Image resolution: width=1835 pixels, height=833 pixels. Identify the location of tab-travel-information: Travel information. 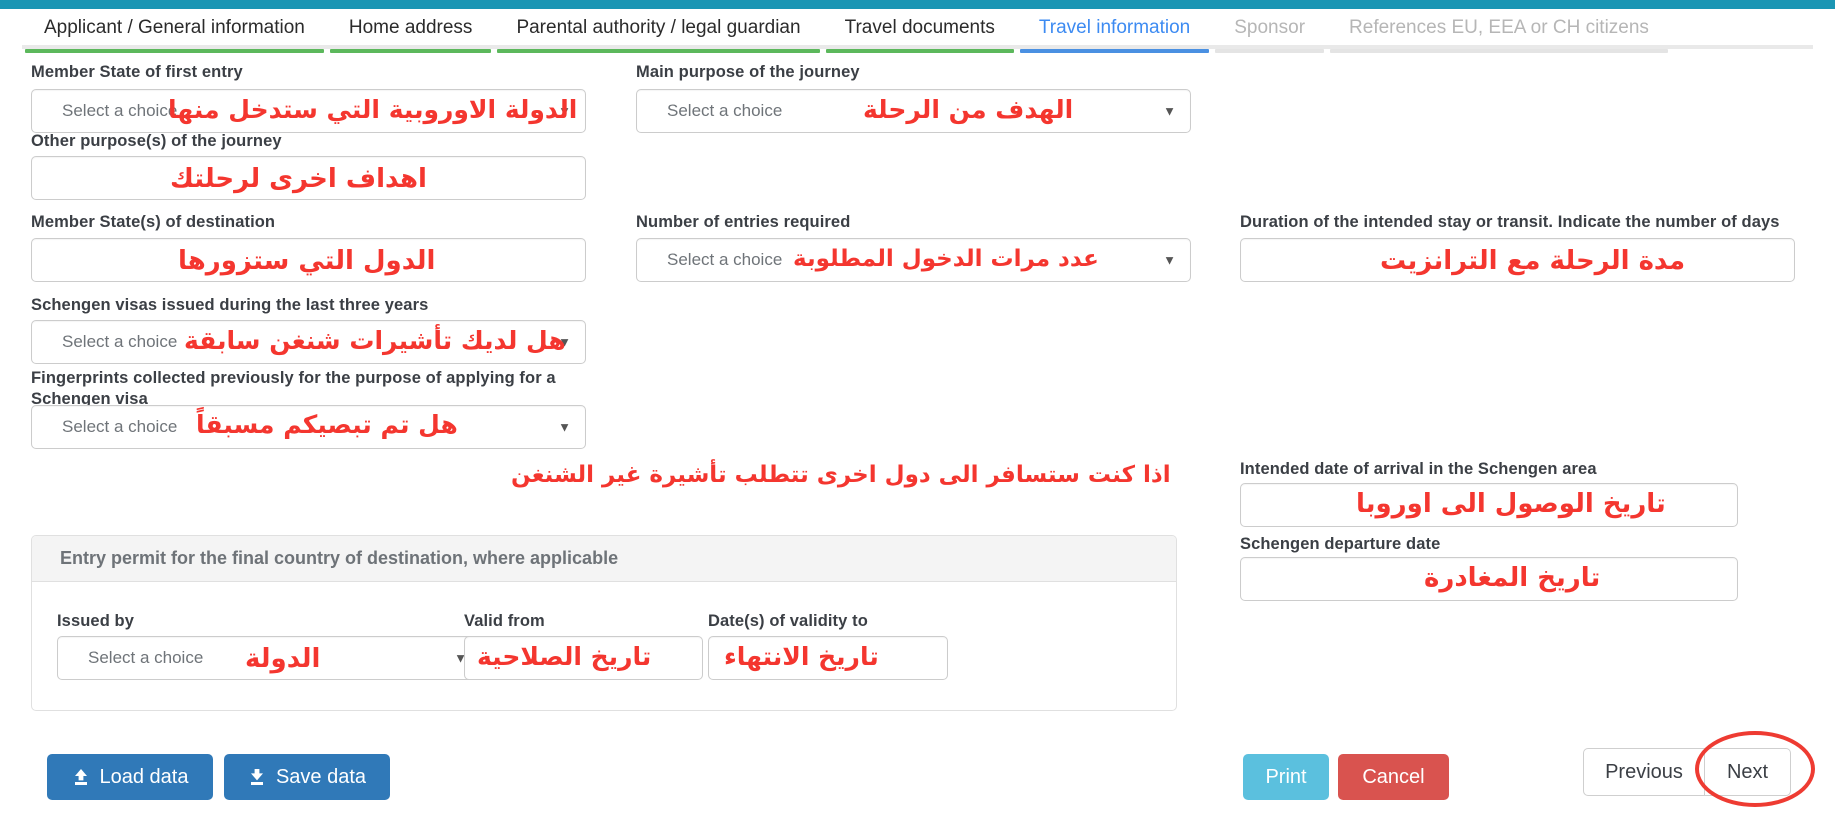
(1114, 31).